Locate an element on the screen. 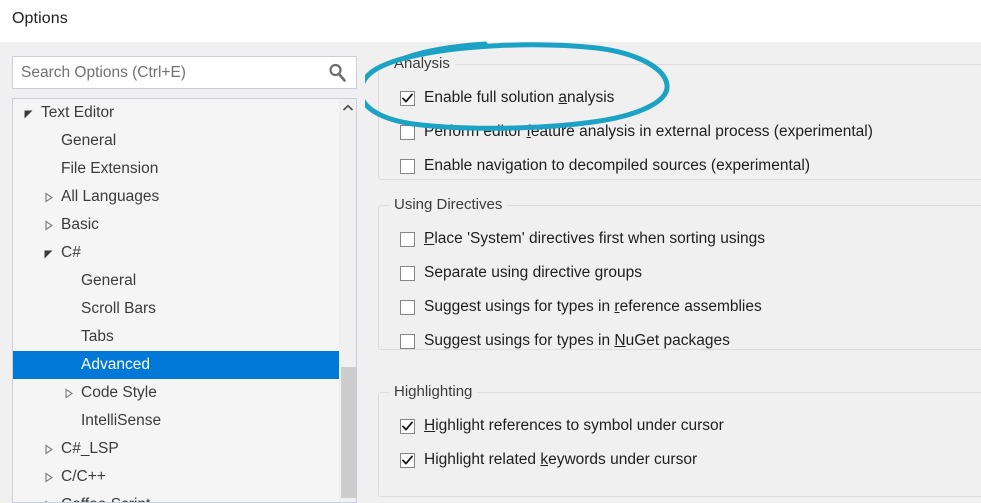 The width and height of the screenshot is (981, 503). checkbox-label: Separate using directive groups is located at coordinates (533, 272).